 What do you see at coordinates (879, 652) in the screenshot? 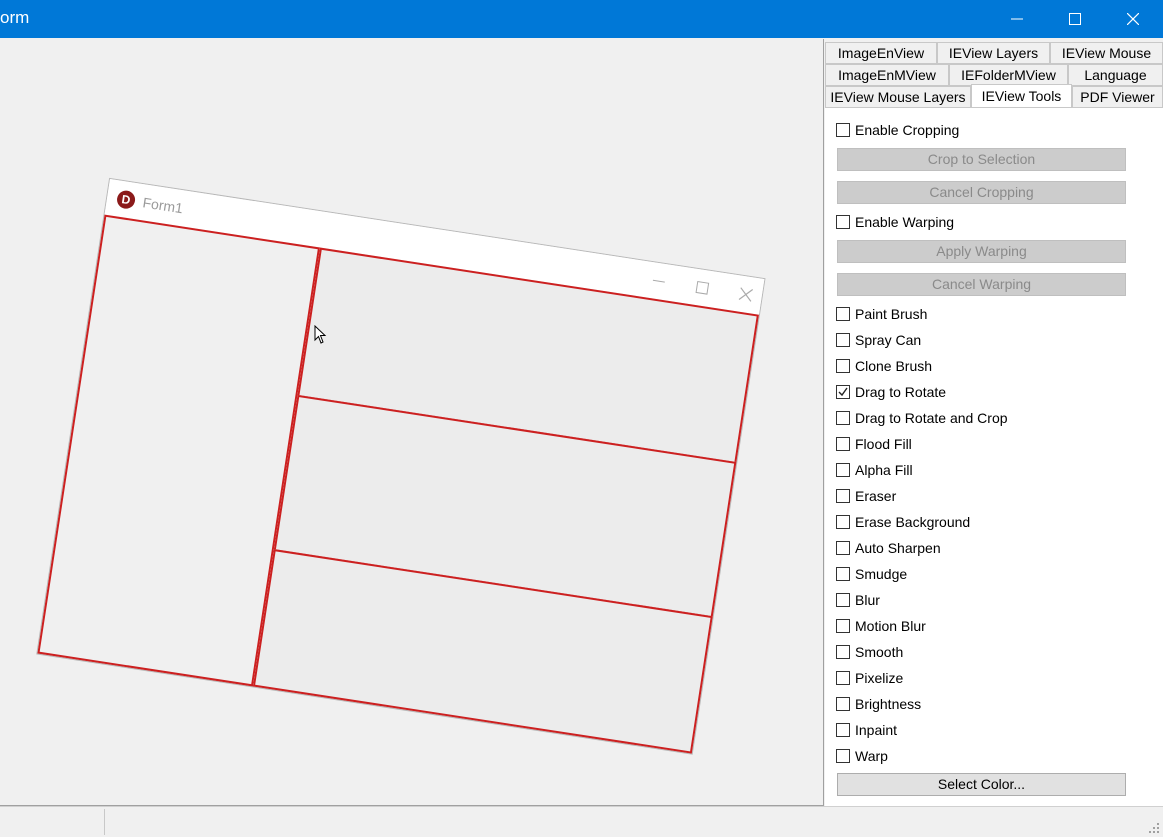
I see `checkbox-label: Smooth` at bounding box center [879, 652].